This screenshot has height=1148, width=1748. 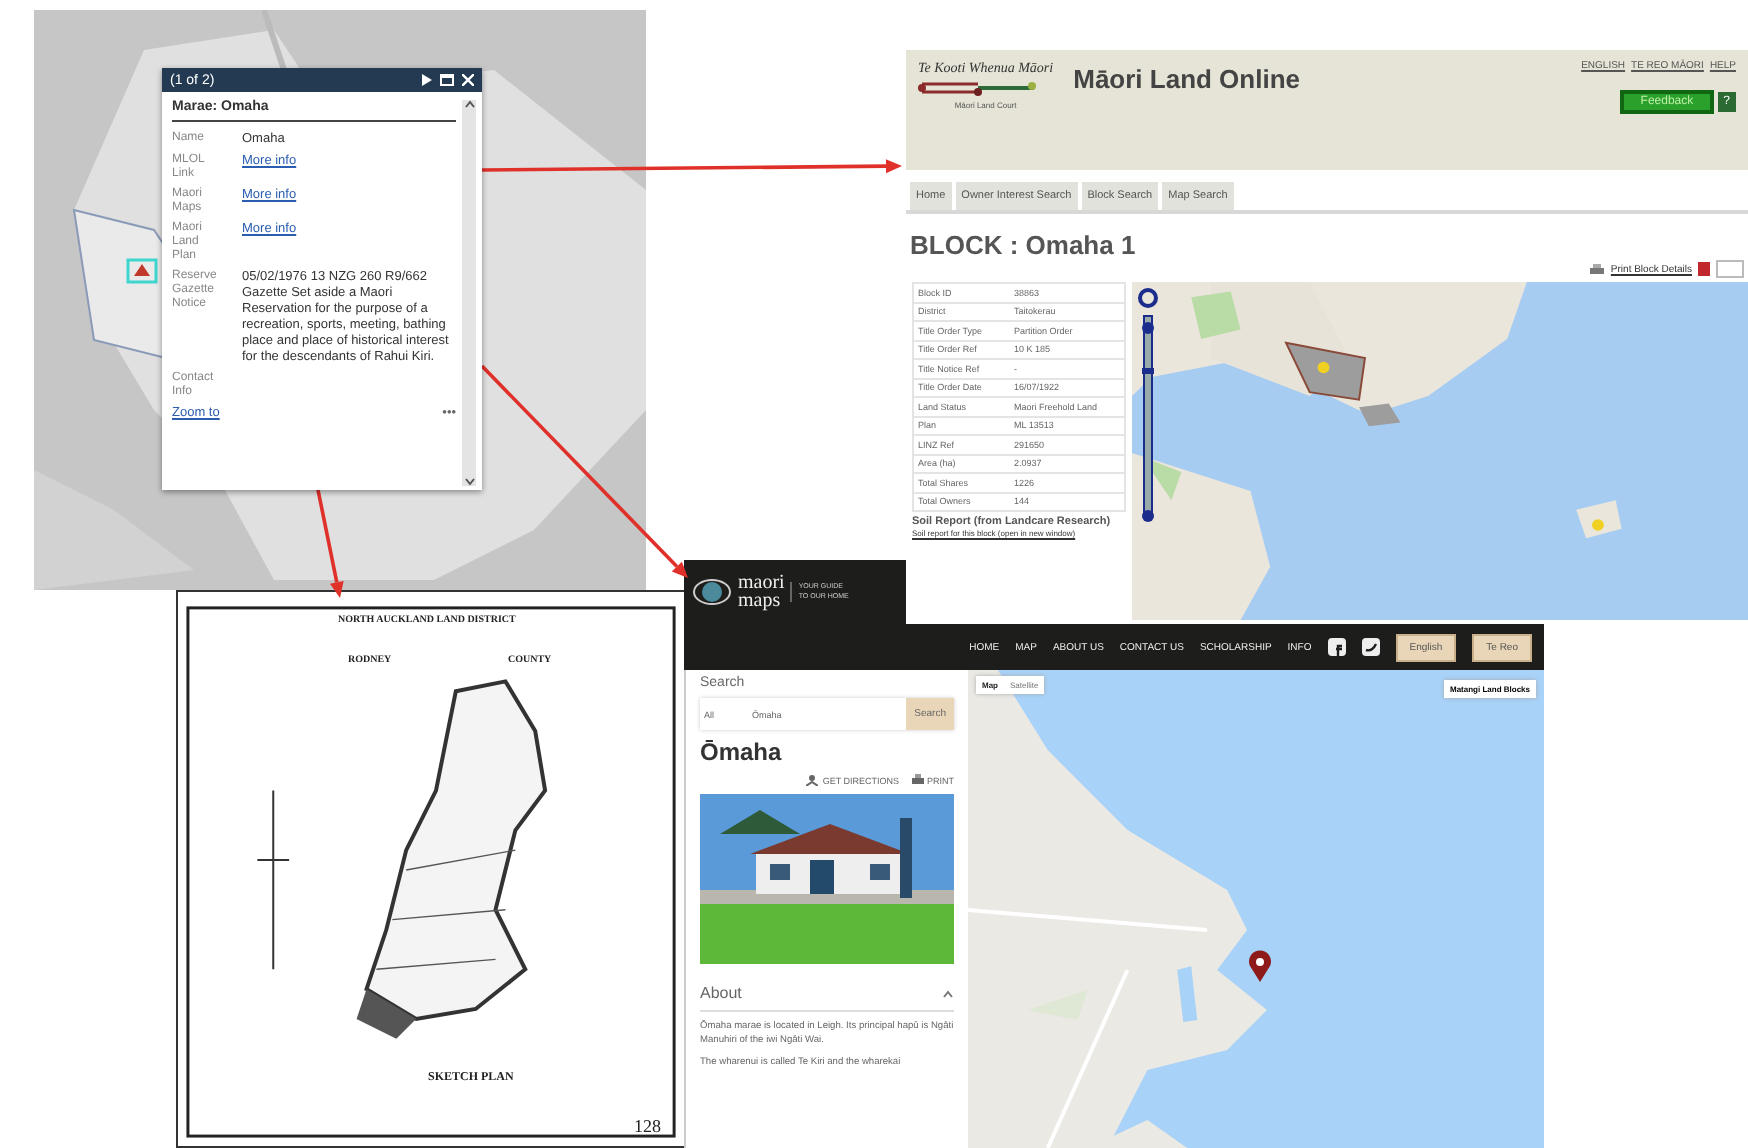 What do you see at coordinates (760, 601) in the screenshot?
I see `logo-text: maps` at bounding box center [760, 601].